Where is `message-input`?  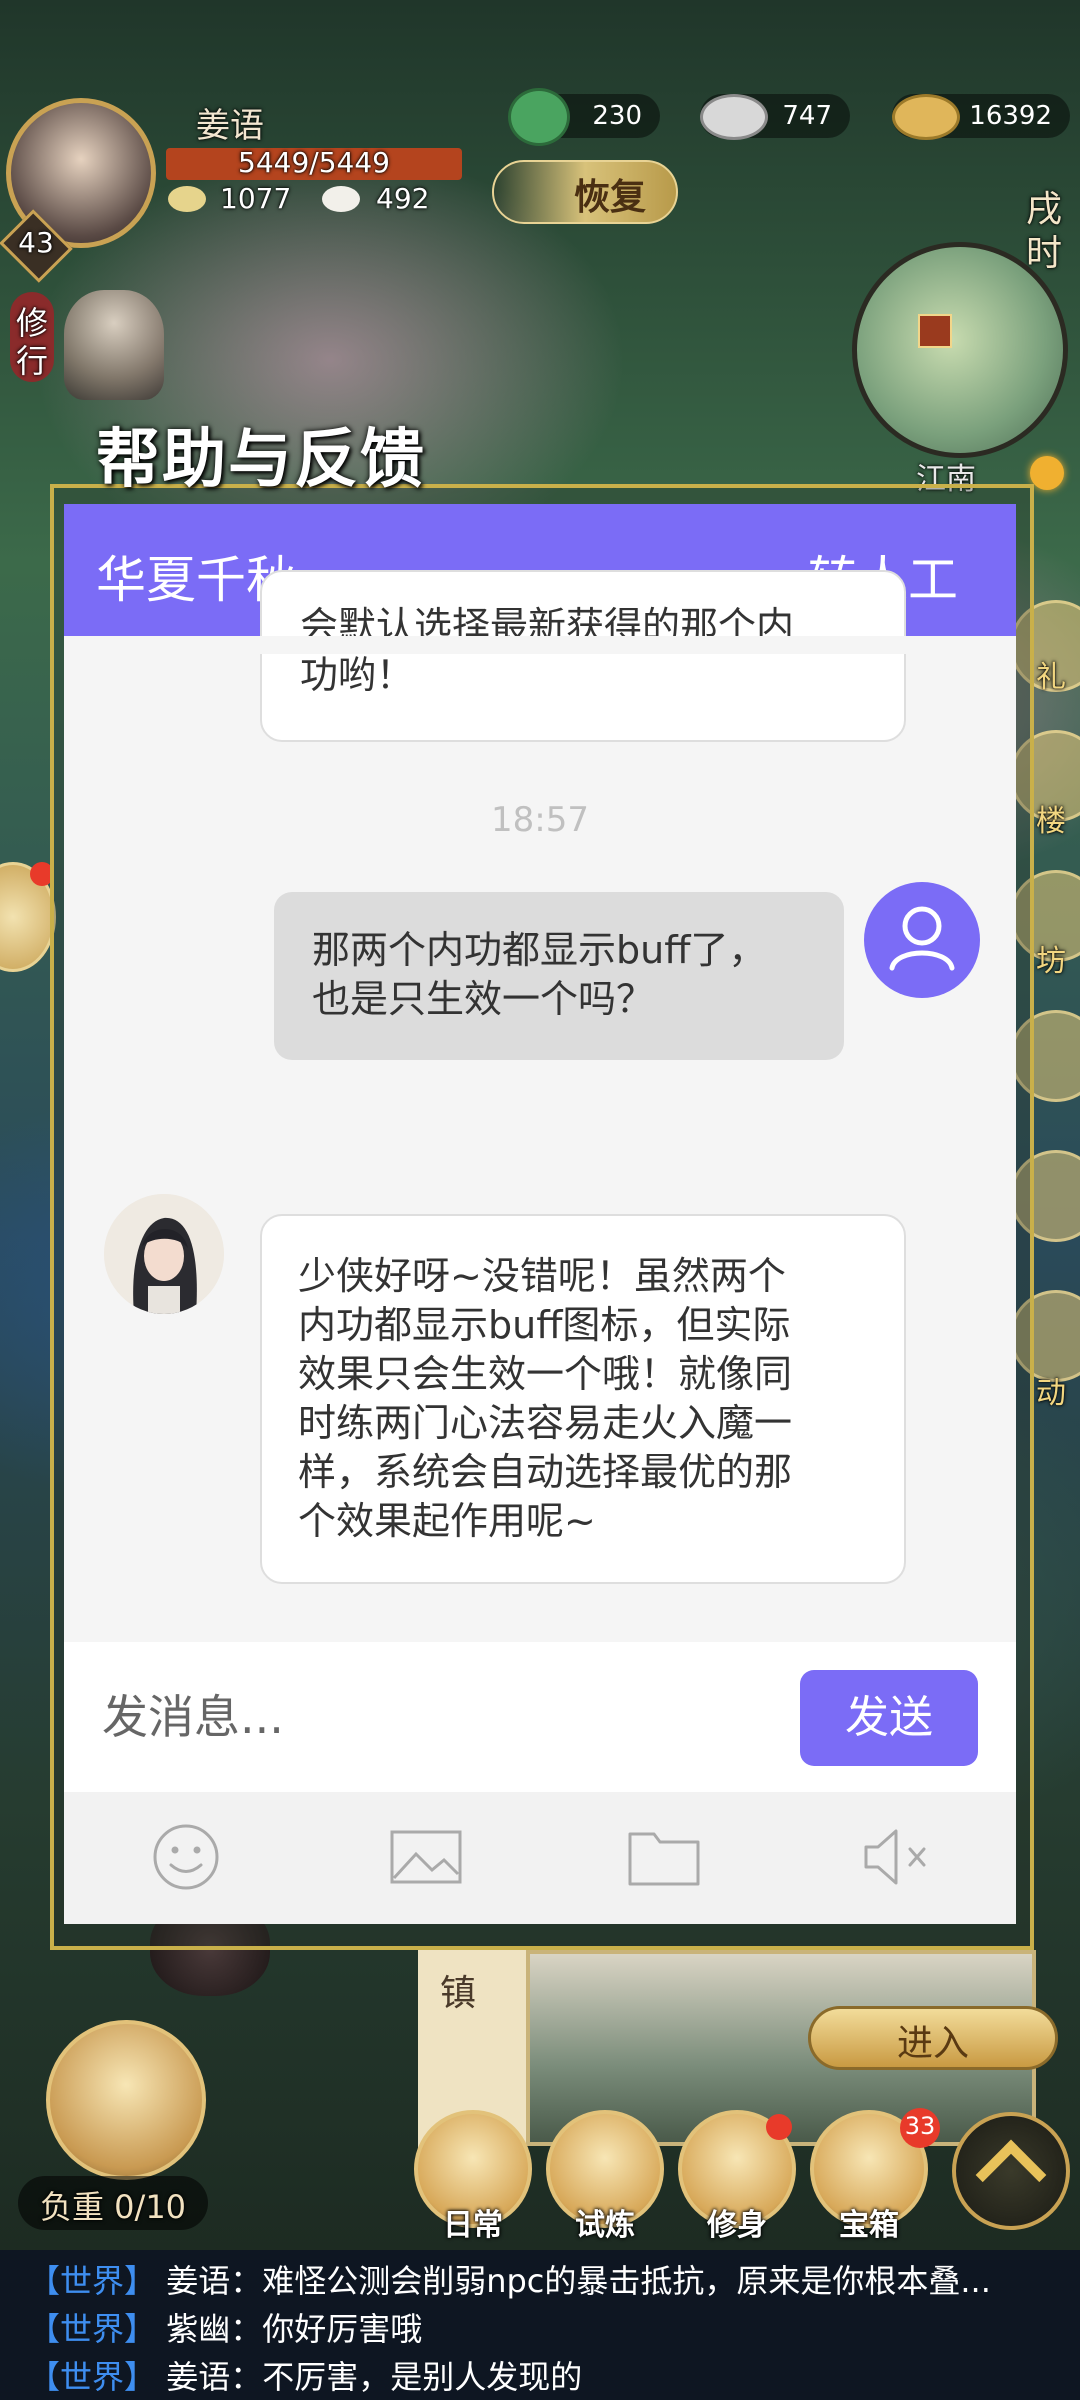 message-input is located at coordinates (444, 1717).